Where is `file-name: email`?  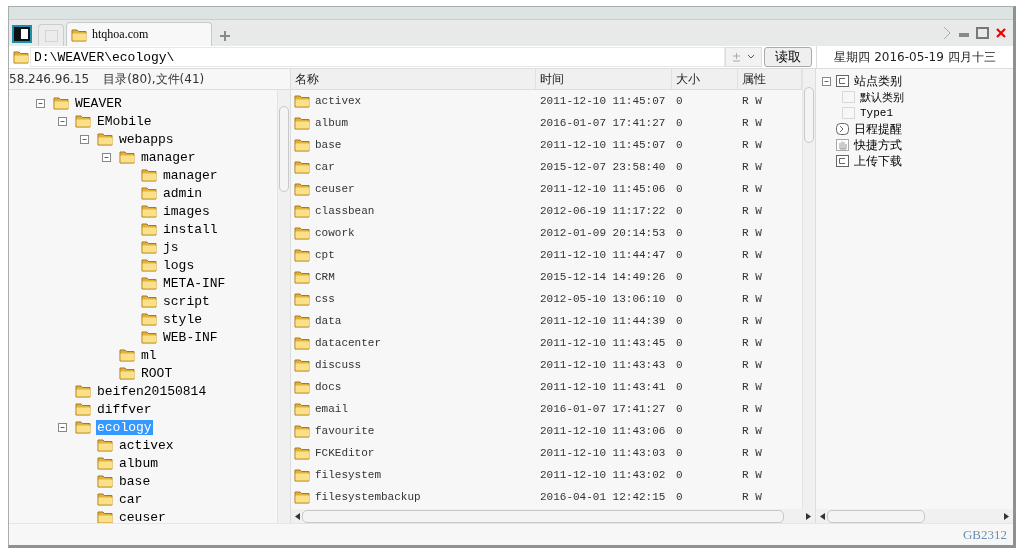
file-name: email is located at coordinates (331, 409).